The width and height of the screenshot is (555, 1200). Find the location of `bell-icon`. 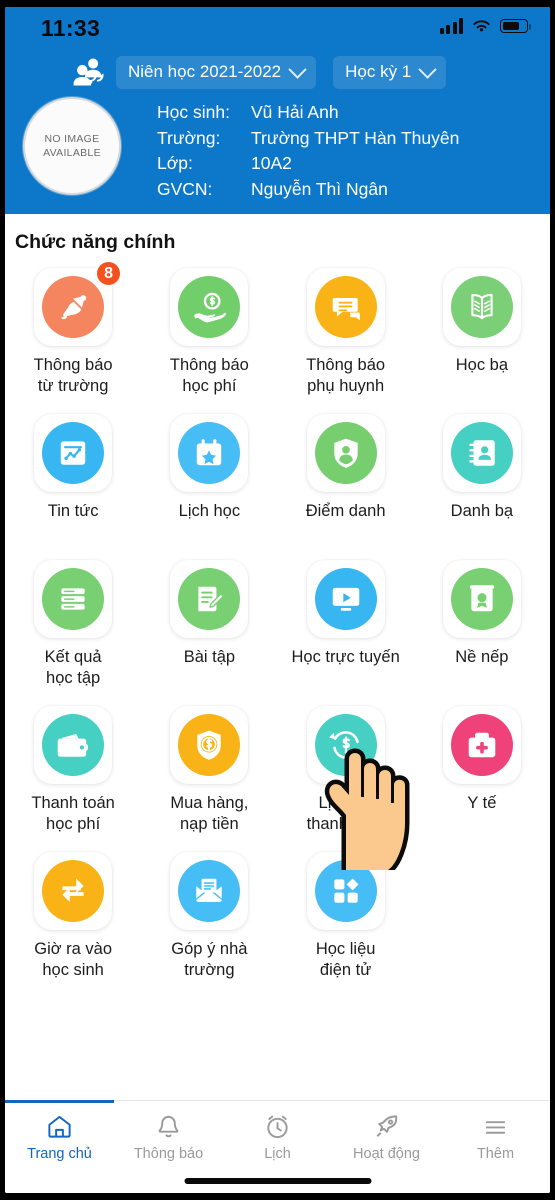

bell-icon is located at coordinates (168, 1126).